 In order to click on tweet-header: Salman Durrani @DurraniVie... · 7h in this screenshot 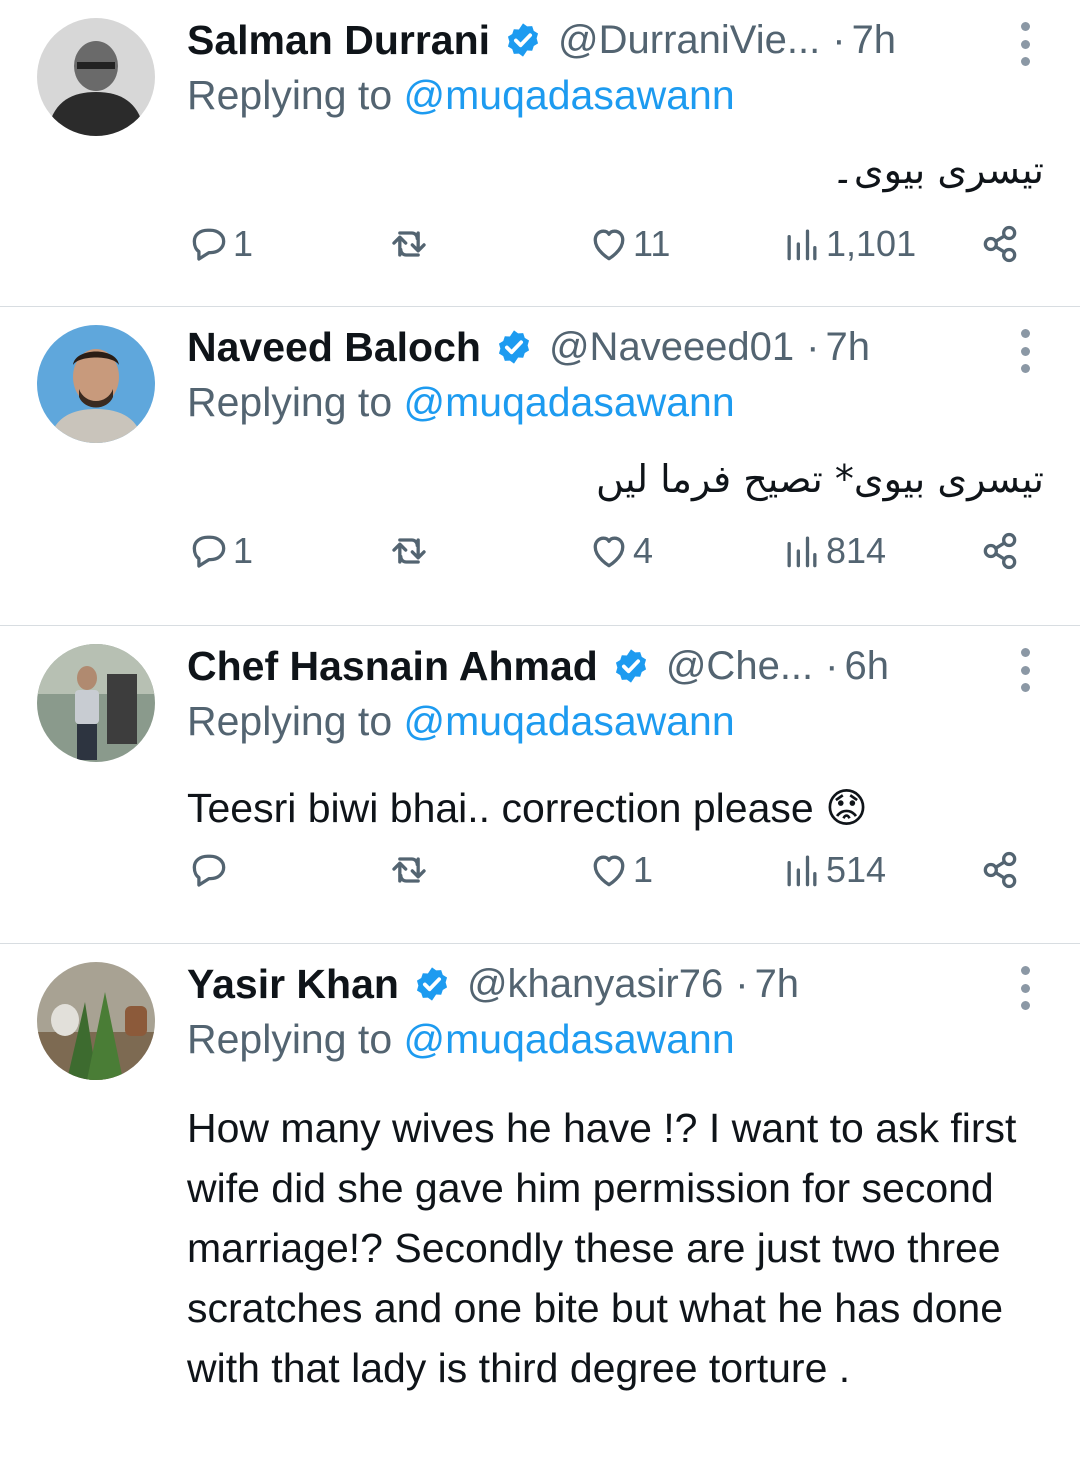, I will do `click(613, 40)`.